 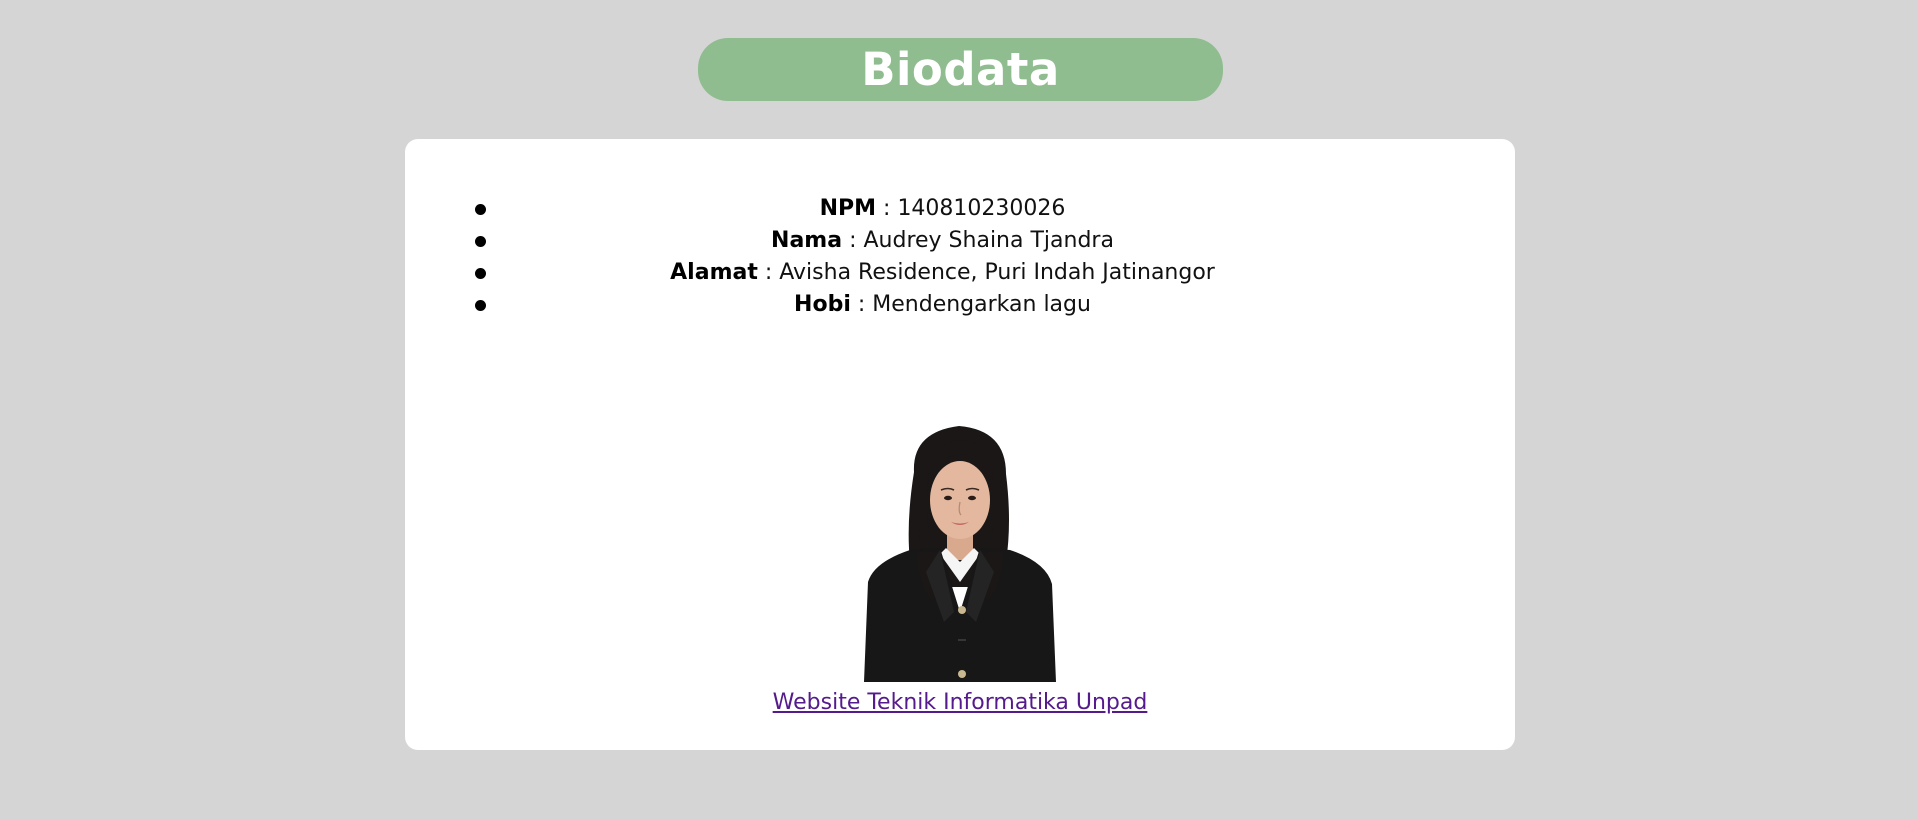 What do you see at coordinates (960, 702) in the screenshot?
I see `unpad-website-link: Website Teknik Informatika Unpad` at bounding box center [960, 702].